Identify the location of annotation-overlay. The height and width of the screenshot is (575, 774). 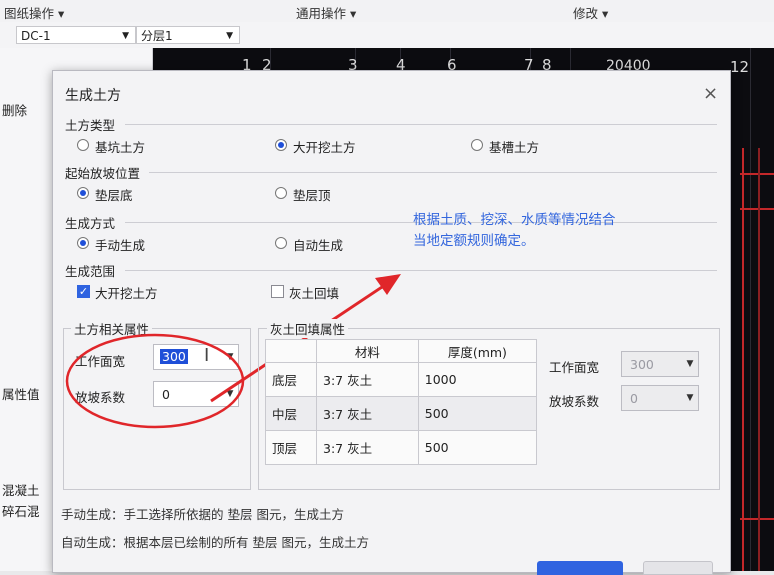
(233, 351).